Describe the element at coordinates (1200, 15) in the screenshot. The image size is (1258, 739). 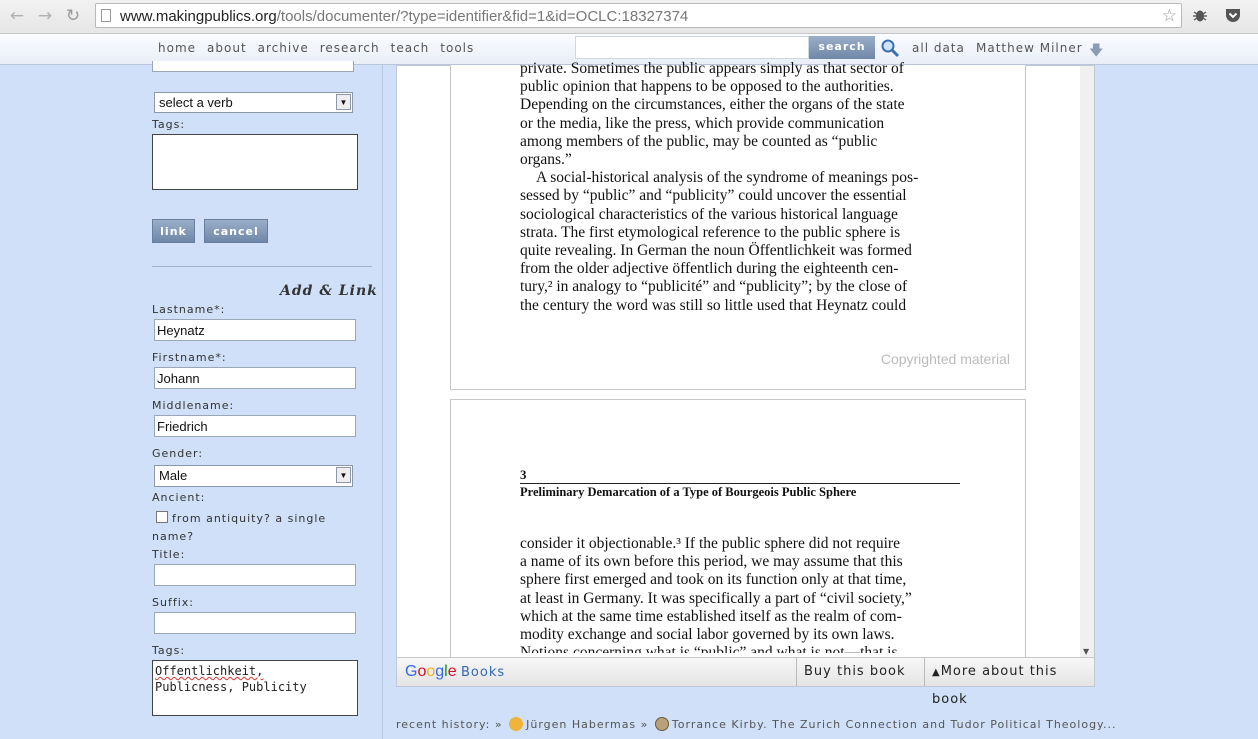
I see `bug-extension-icon` at that location.